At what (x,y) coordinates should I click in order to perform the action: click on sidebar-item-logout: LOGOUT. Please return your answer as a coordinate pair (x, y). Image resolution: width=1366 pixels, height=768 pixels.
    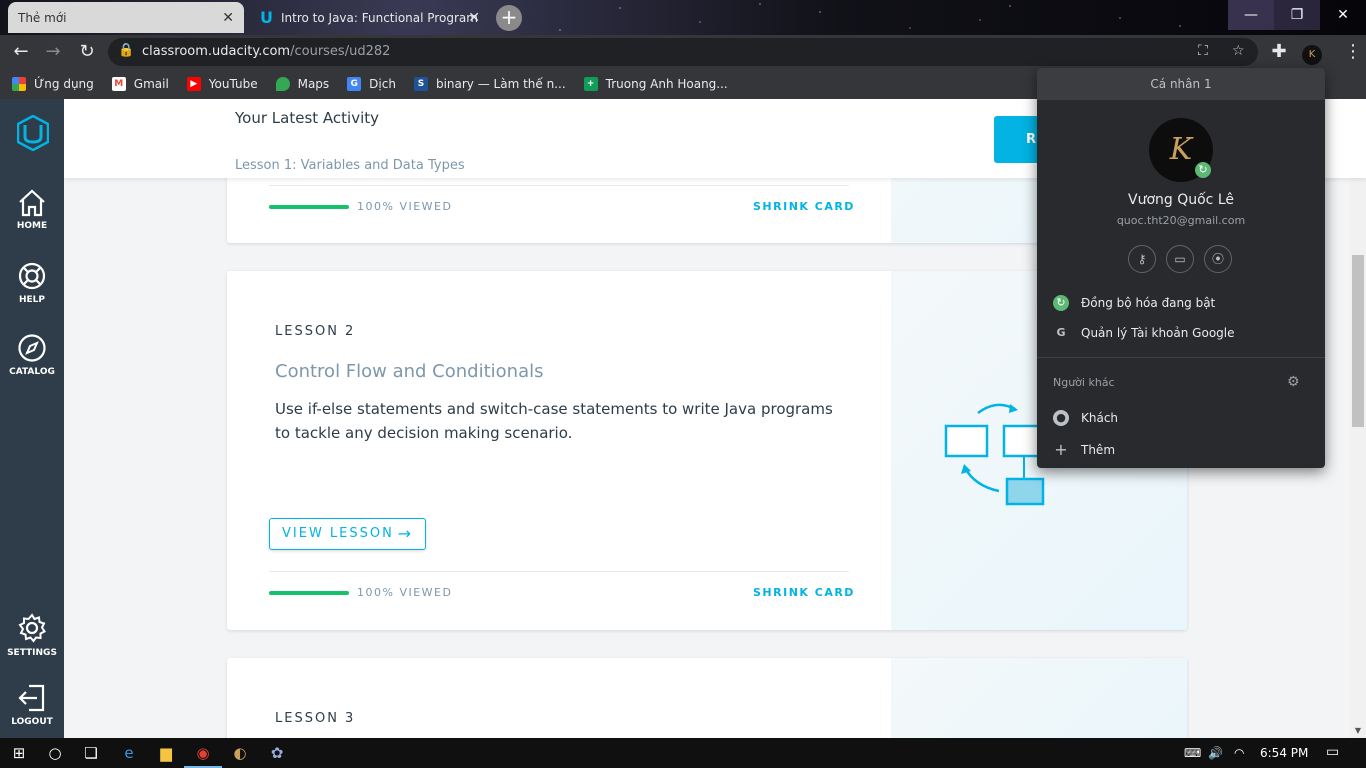
    Looking at the image, I should click on (32, 705).